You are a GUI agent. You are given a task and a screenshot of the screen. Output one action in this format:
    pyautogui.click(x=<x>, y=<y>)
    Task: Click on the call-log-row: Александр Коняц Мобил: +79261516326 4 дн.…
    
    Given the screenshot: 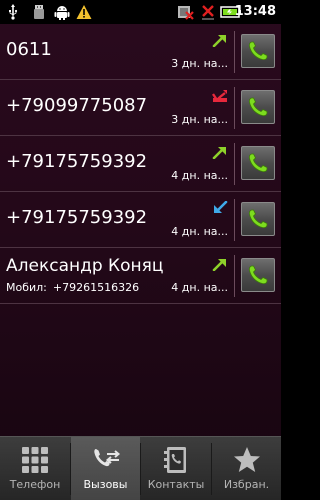 What is the action you would take?
    pyautogui.click(x=140, y=276)
    